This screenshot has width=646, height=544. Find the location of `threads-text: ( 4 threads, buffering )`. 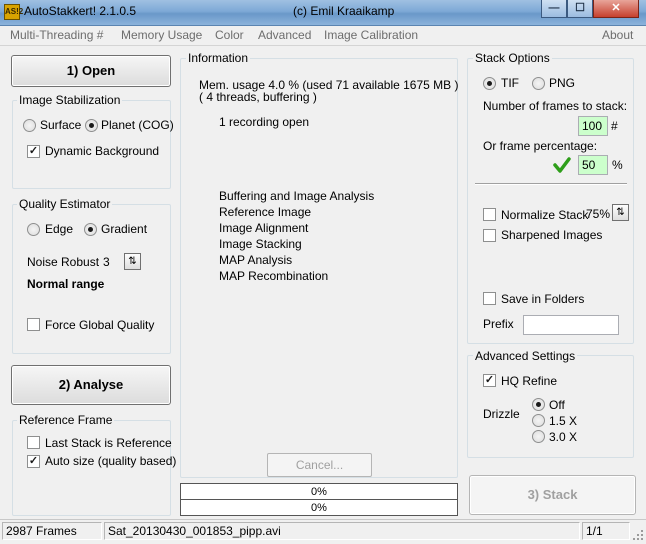

threads-text: ( 4 threads, buffering ) is located at coordinates (258, 97).